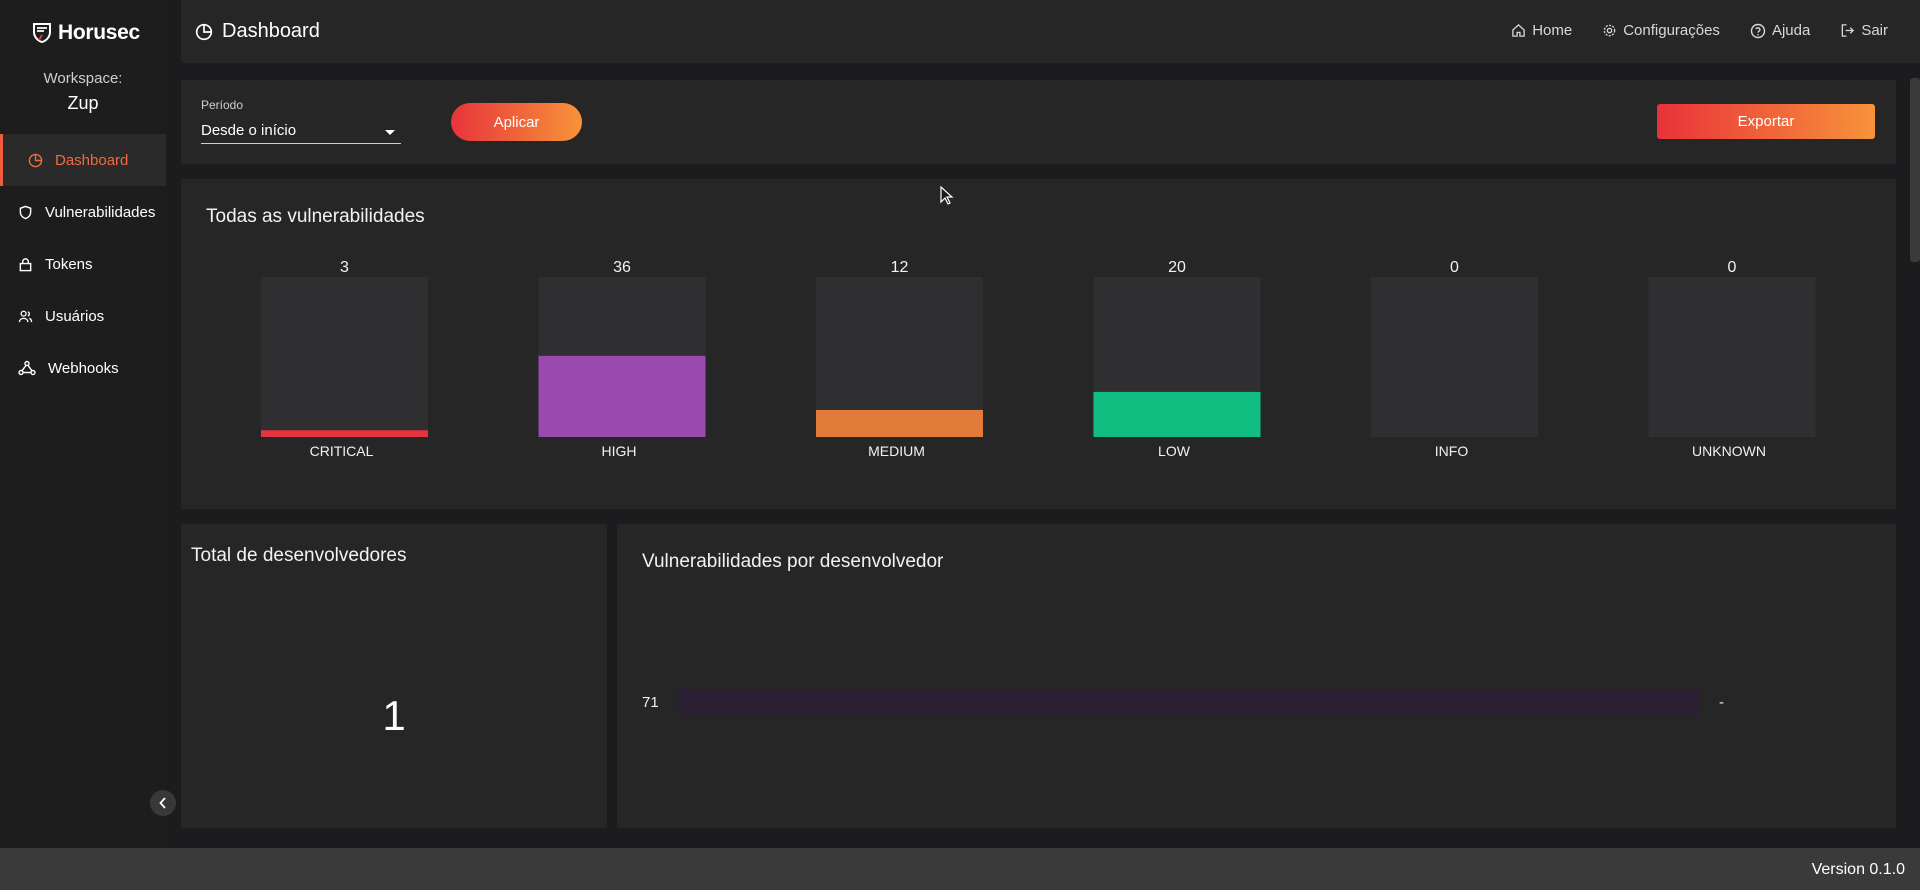  What do you see at coordinates (1848, 30) in the screenshot?
I see `logout-icon` at bounding box center [1848, 30].